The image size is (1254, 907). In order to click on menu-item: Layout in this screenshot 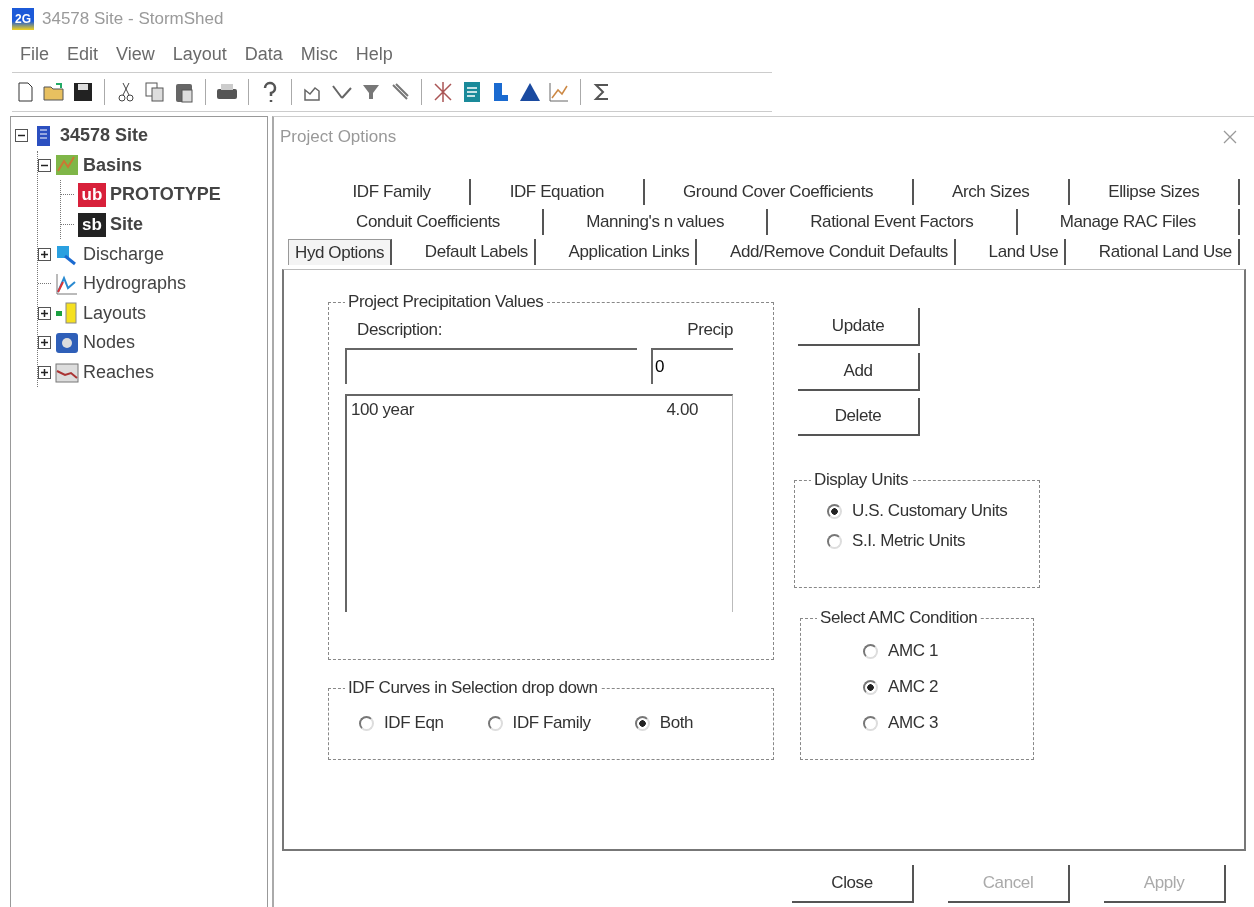, I will do `click(199, 54)`.